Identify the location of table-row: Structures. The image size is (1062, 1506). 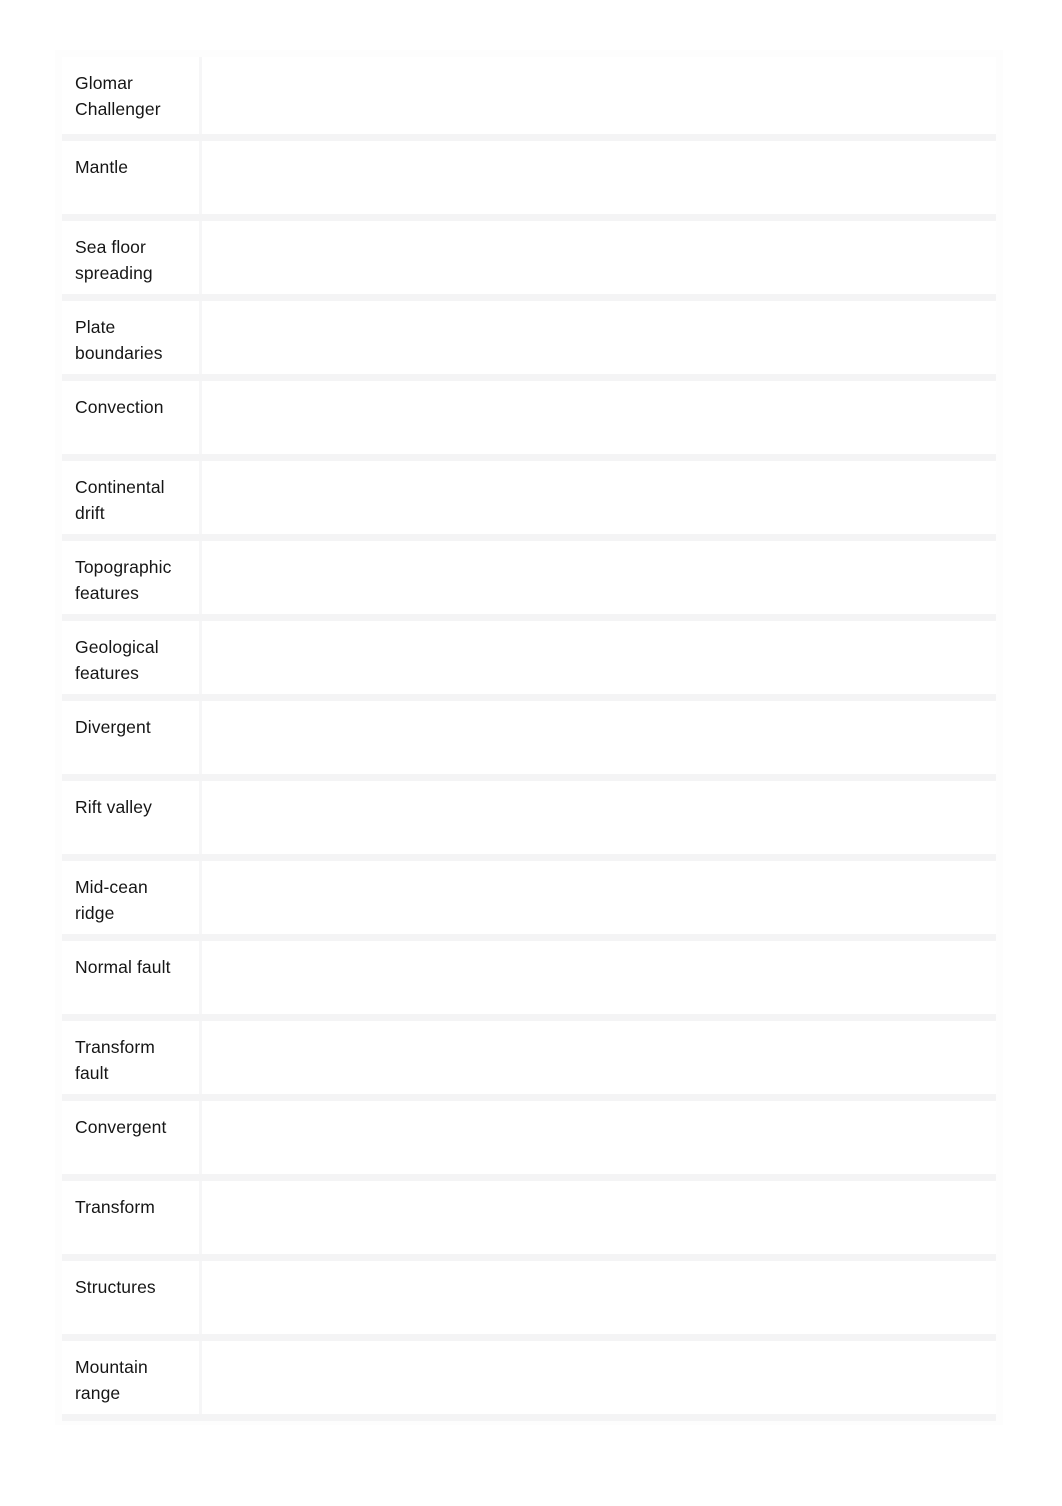
(529, 1299).